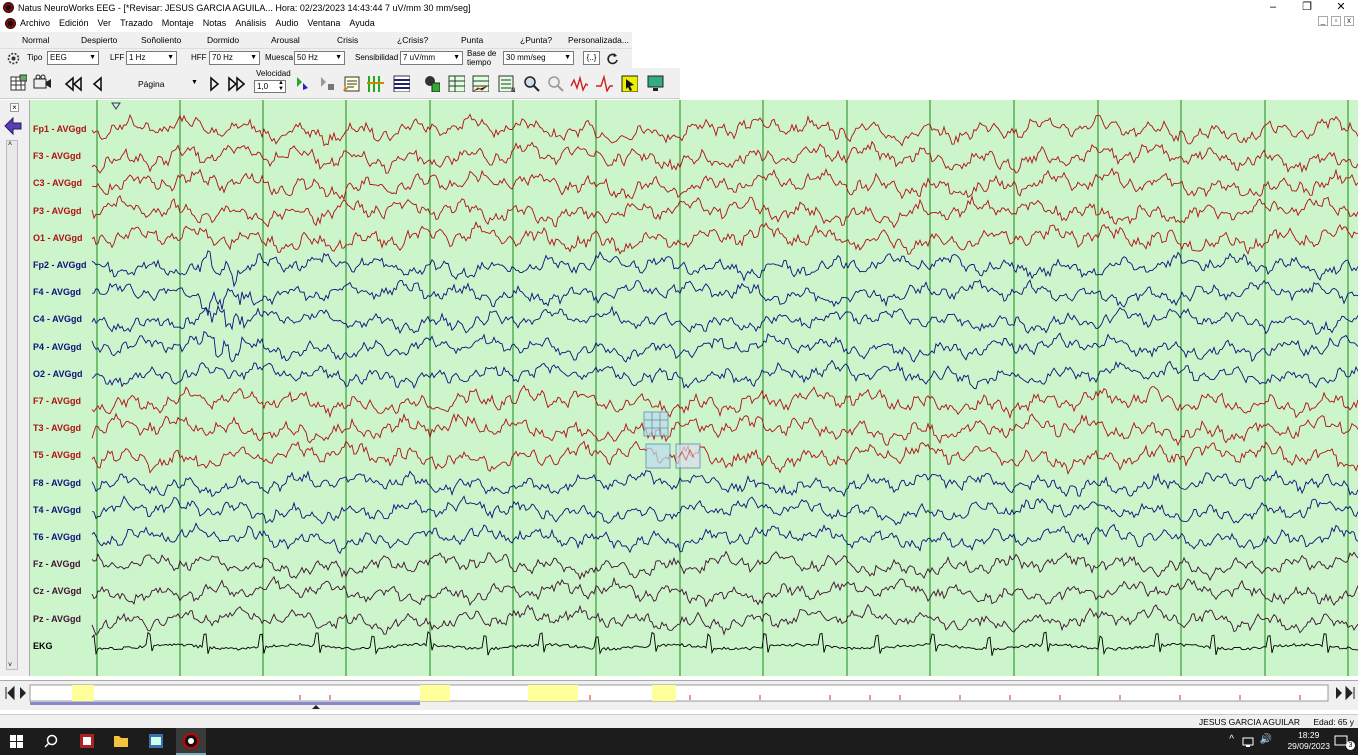 The height and width of the screenshot is (755, 1358). Describe the element at coordinates (156, 741) in the screenshot. I see `app-window-icon` at that location.